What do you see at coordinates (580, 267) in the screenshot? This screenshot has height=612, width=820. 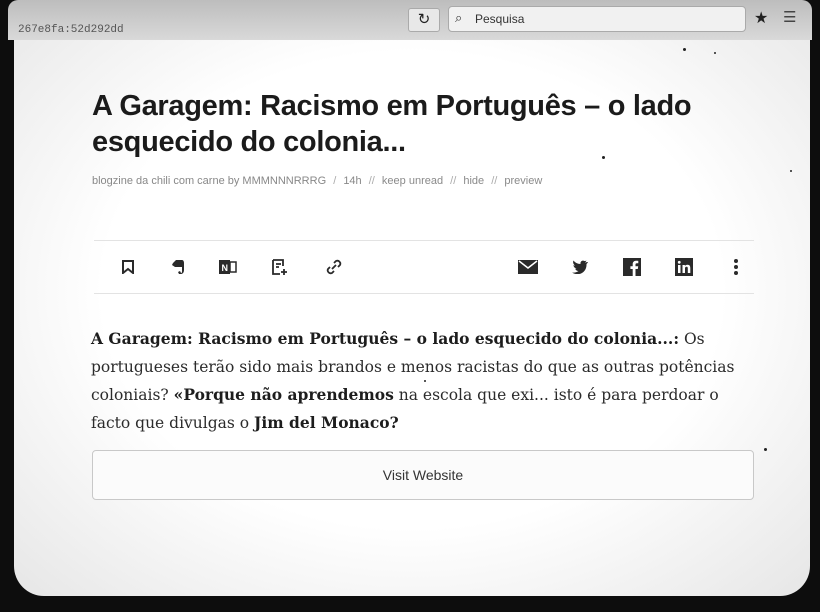 I see `twitter-icon` at bounding box center [580, 267].